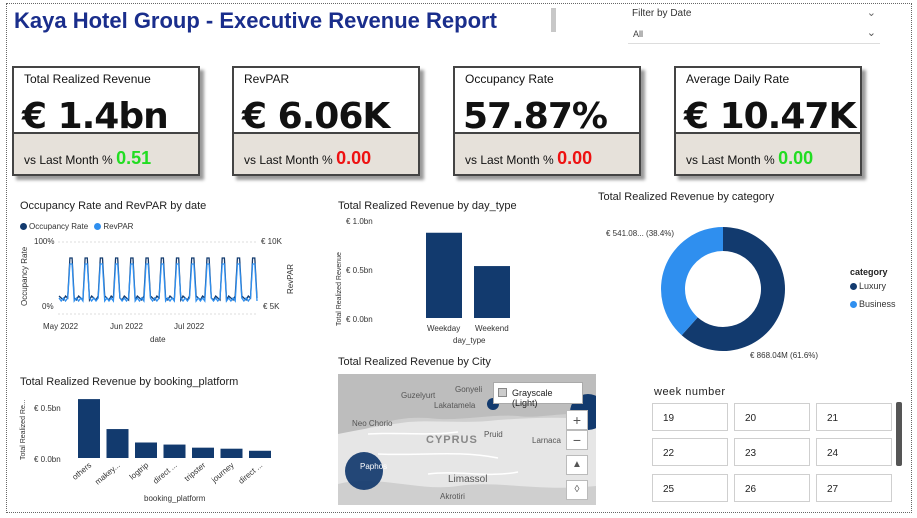  I want to click on kpi-value: € 6.06K, so click(316, 116).